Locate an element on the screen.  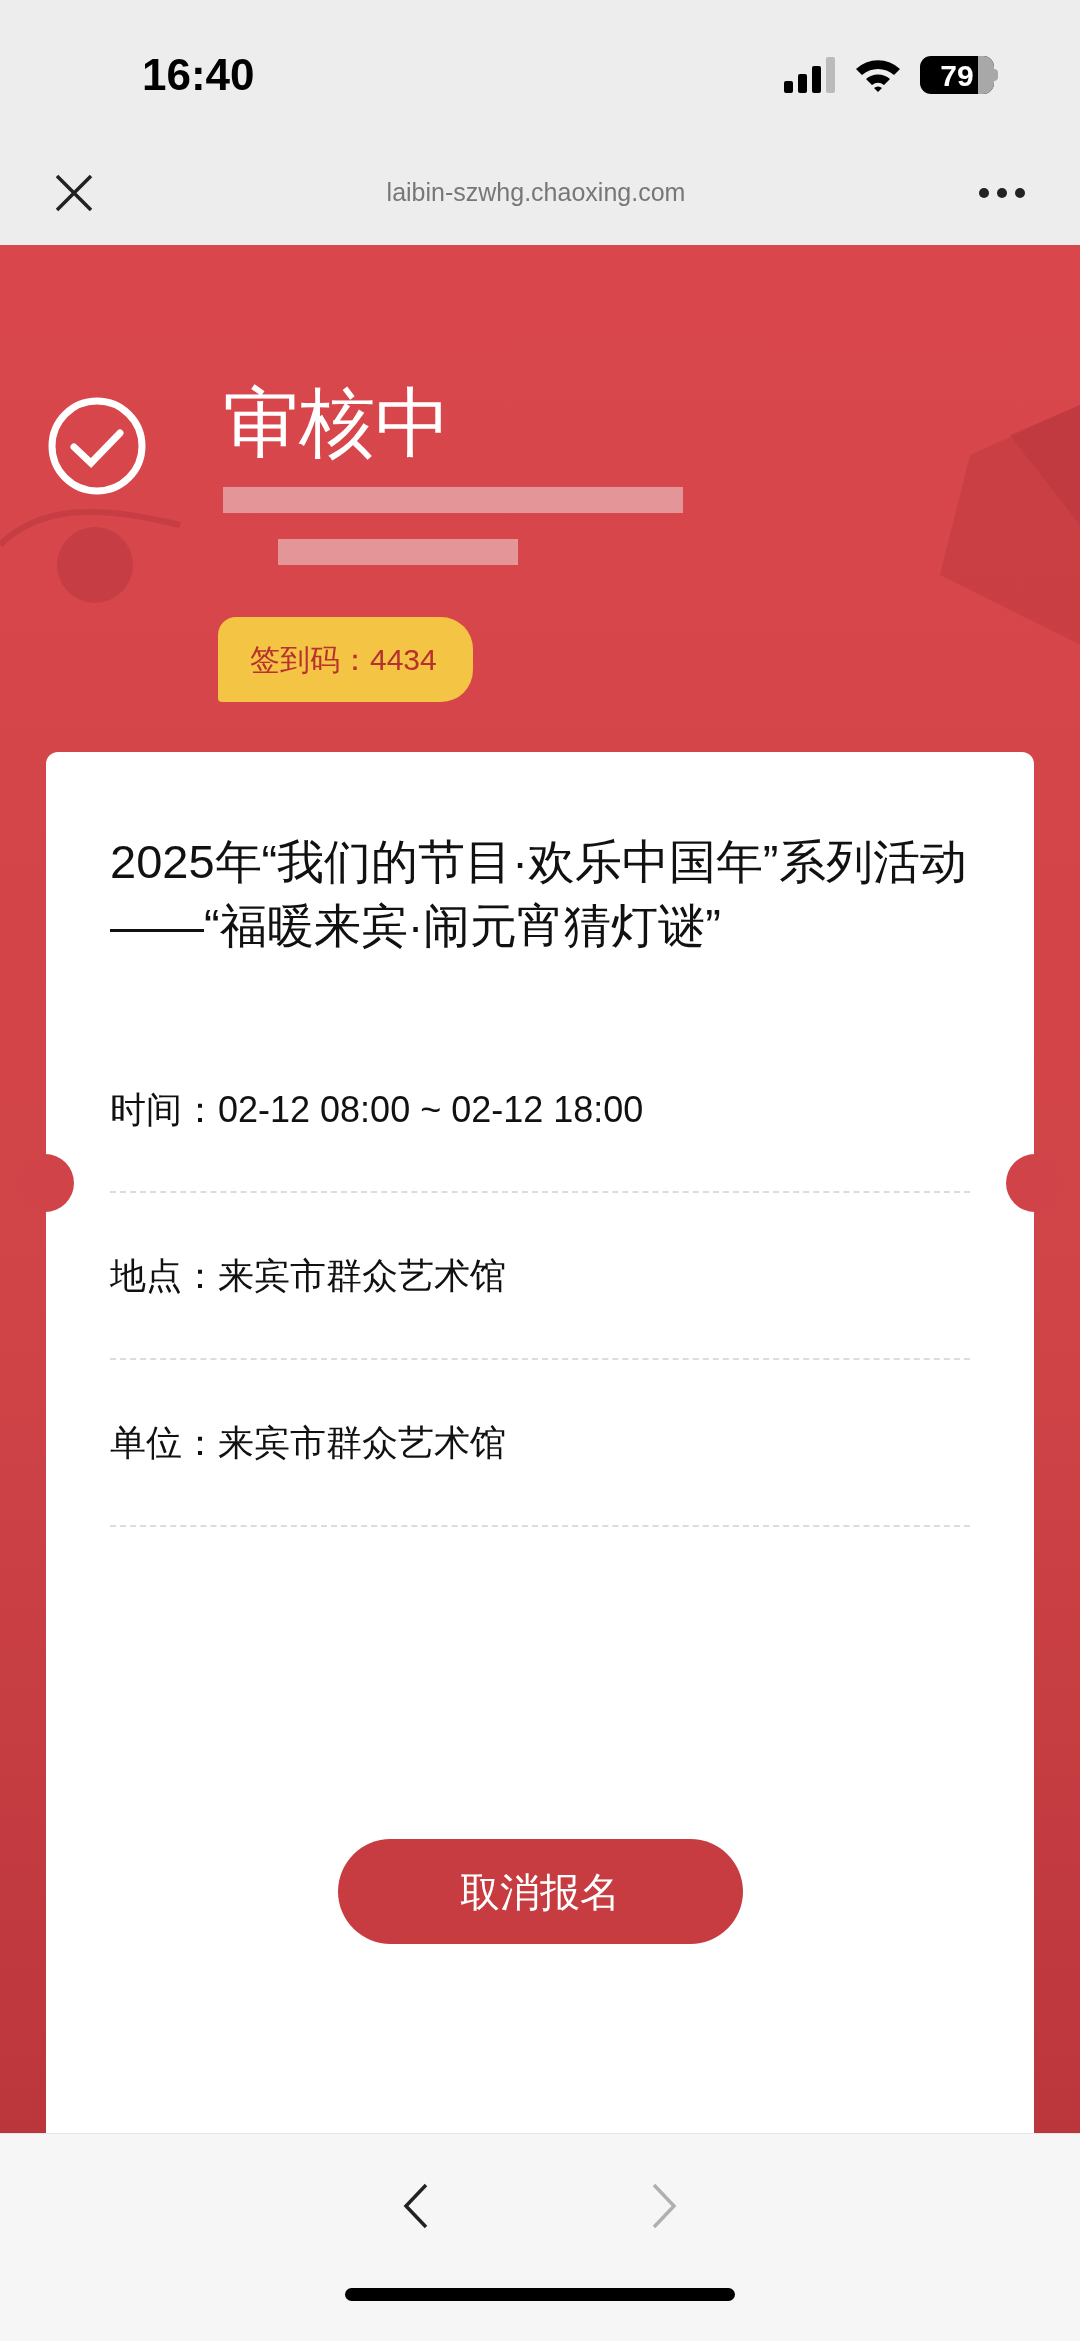
review-status: 审核中 is located at coordinates (337, 423).